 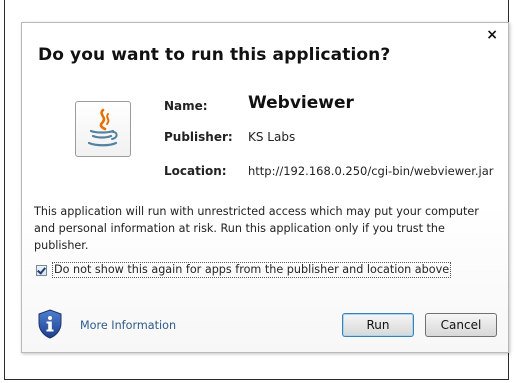 I want to click on close-icon: ×, so click(x=492, y=35).